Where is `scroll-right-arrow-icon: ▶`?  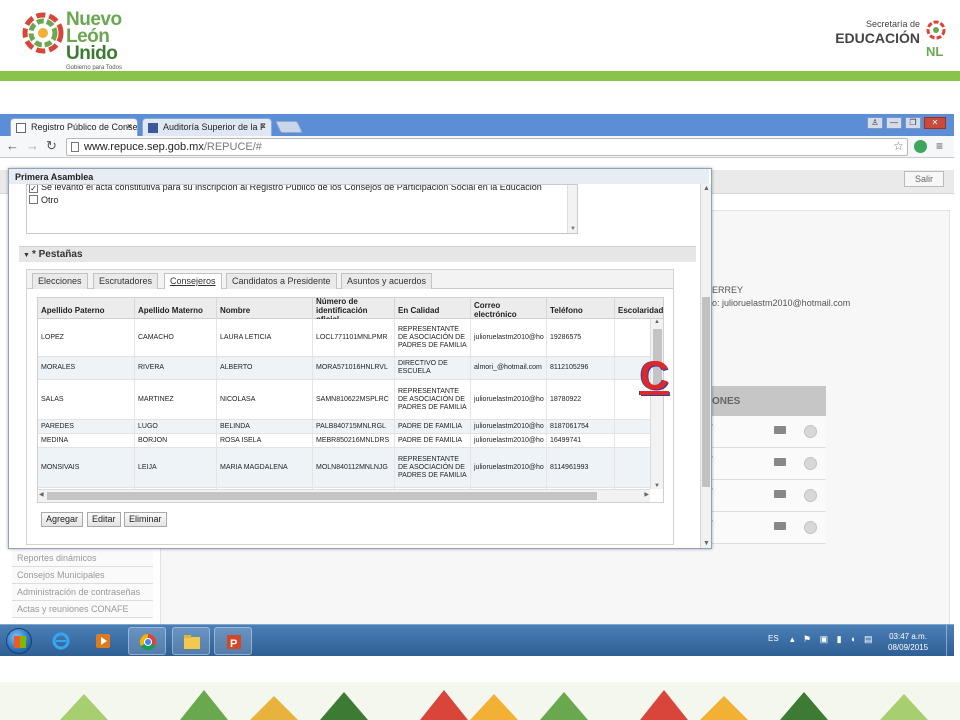
scroll-right-arrow-icon: ▶ is located at coordinates (646, 494).